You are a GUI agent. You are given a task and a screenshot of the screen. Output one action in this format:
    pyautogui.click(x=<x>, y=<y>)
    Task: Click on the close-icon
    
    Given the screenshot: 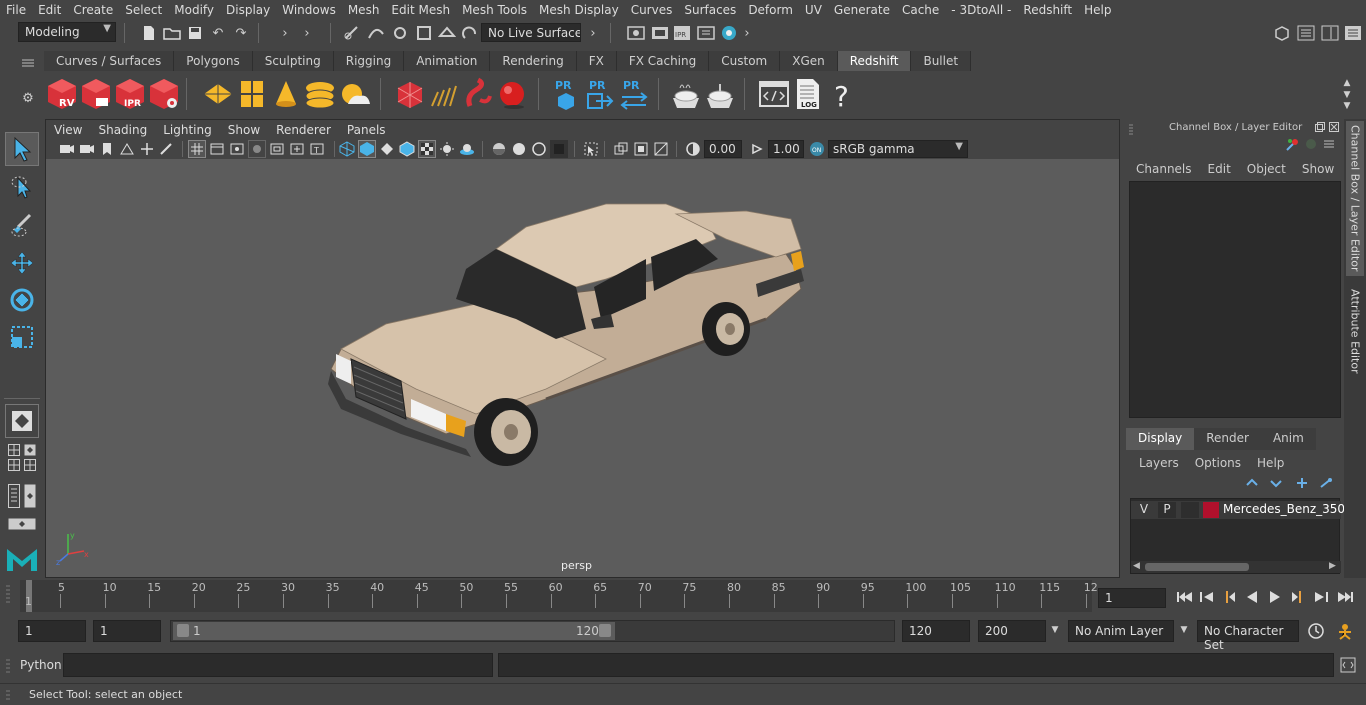 What is the action you would take?
    pyautogui.click(x=1334, y=127)
    